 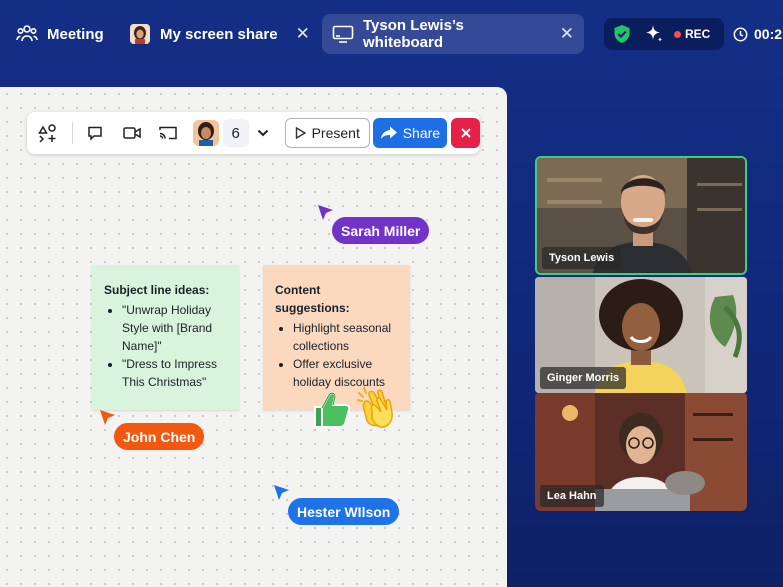 What do you see at coordinates (95, 133) in the screenshot?
I see `comment-icon` at bounding box center [95, 133].